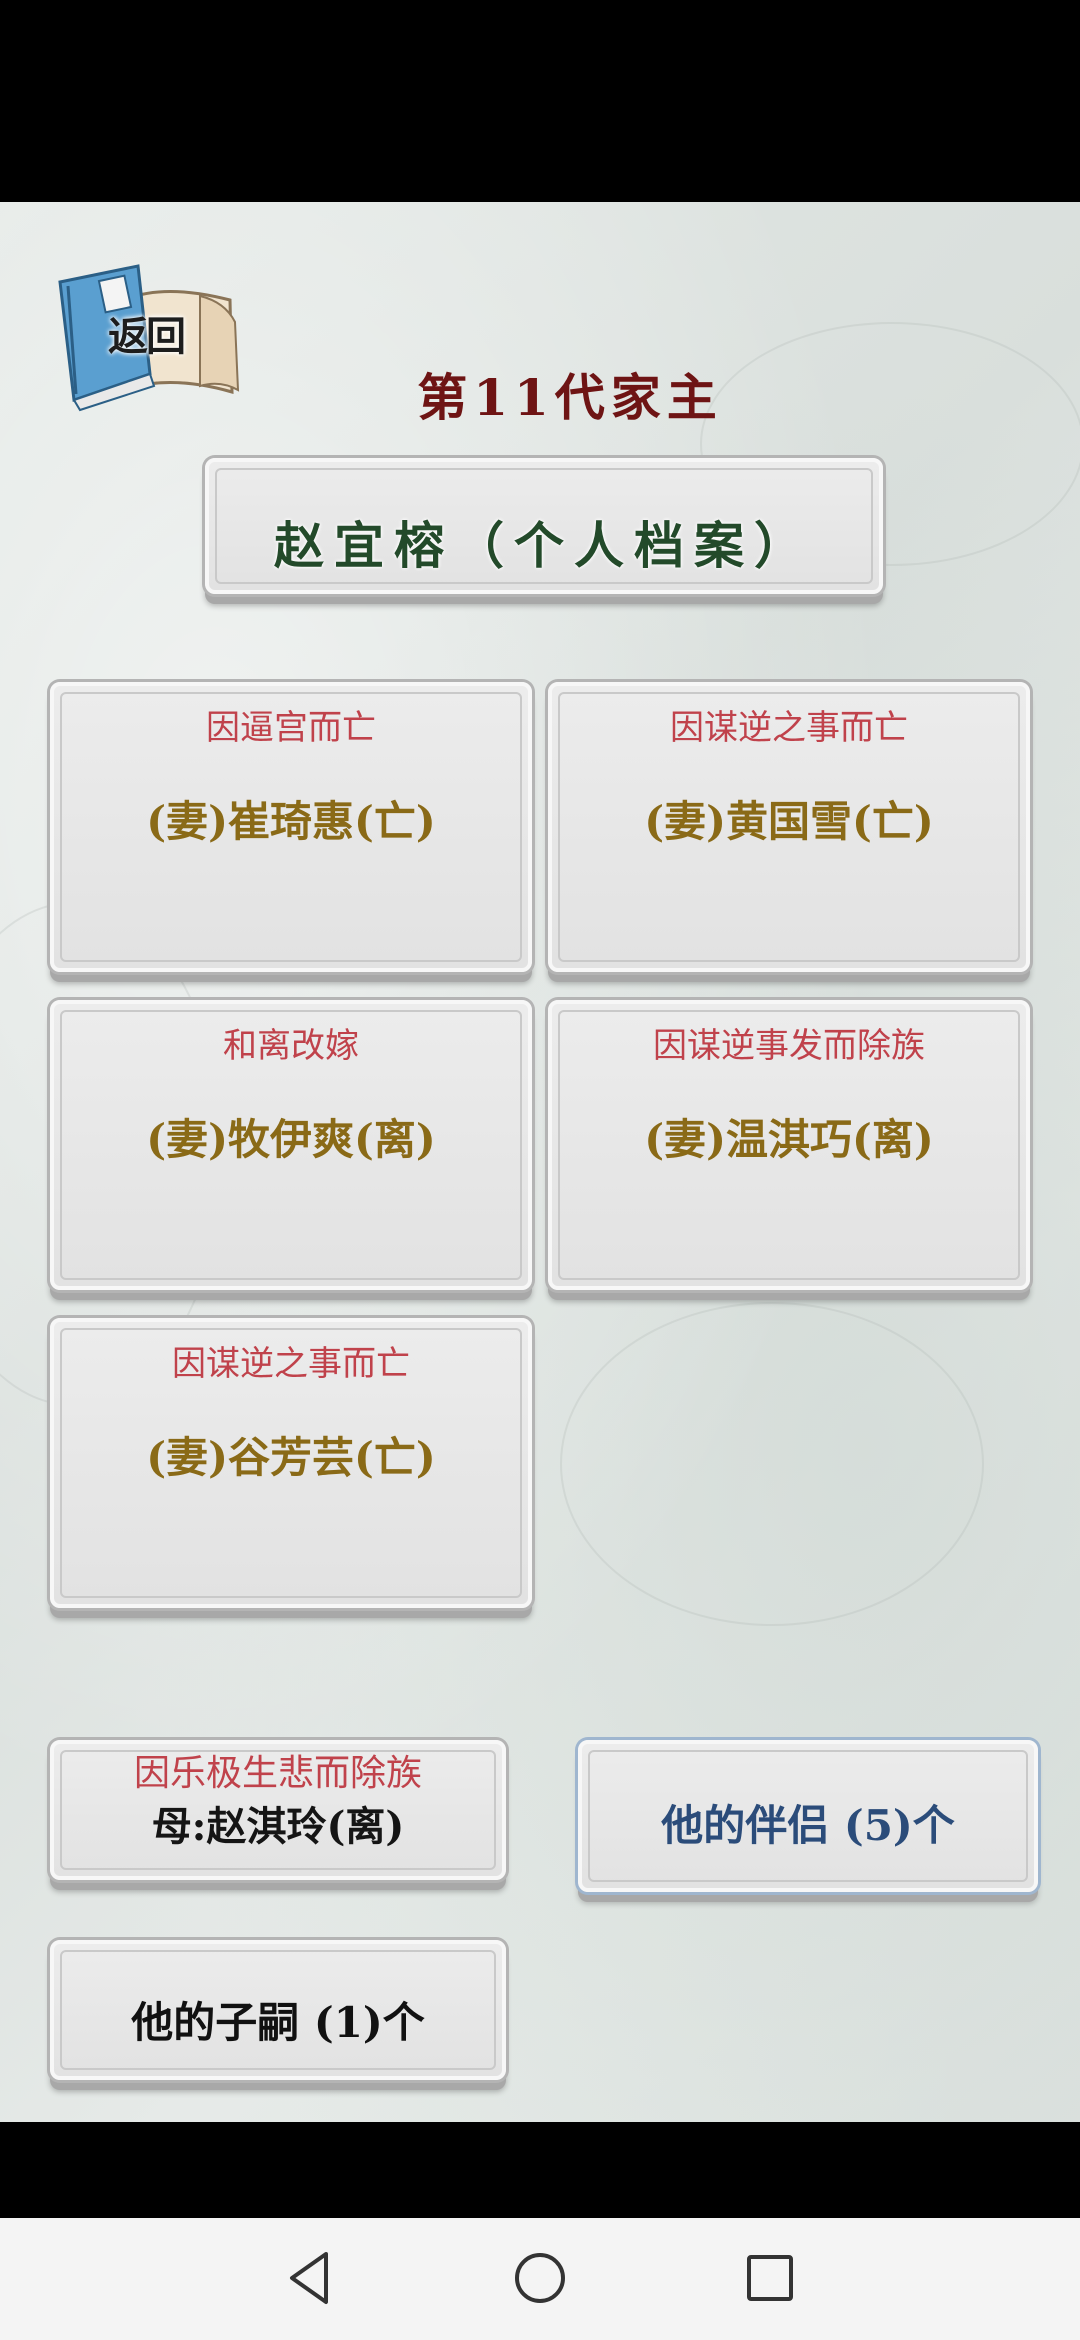 The width and height of the screenshot is (1080, 2340). I want to click on spouse-card: 因谋逆事发而除族 (妻)温淇巧(离), so click(789, 1145).